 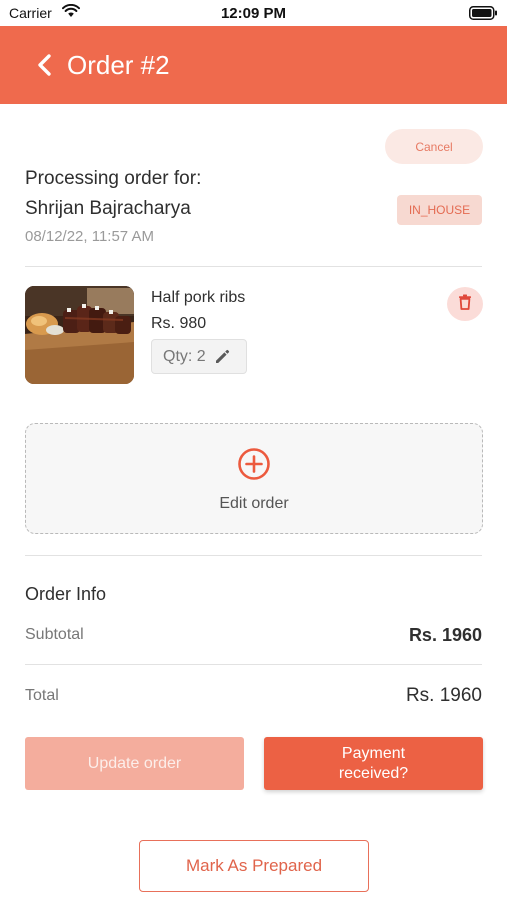 I want to click on trash-icon, so click(x=465, y=304).